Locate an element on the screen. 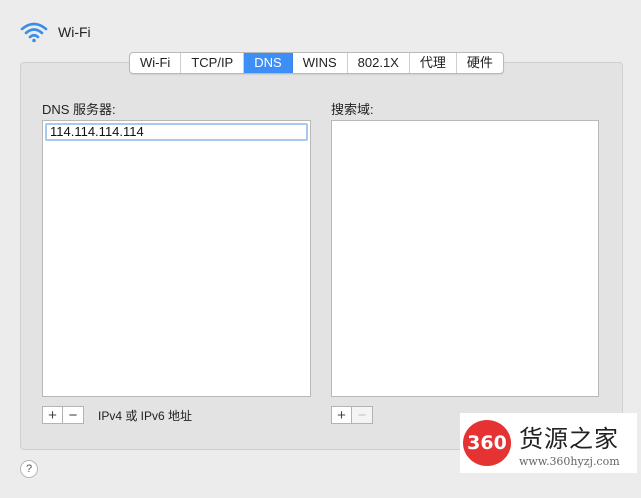 The height and width of the screenshot is (498, 641). tab-hardware: 硬件 is located at coordinates (480, 63).